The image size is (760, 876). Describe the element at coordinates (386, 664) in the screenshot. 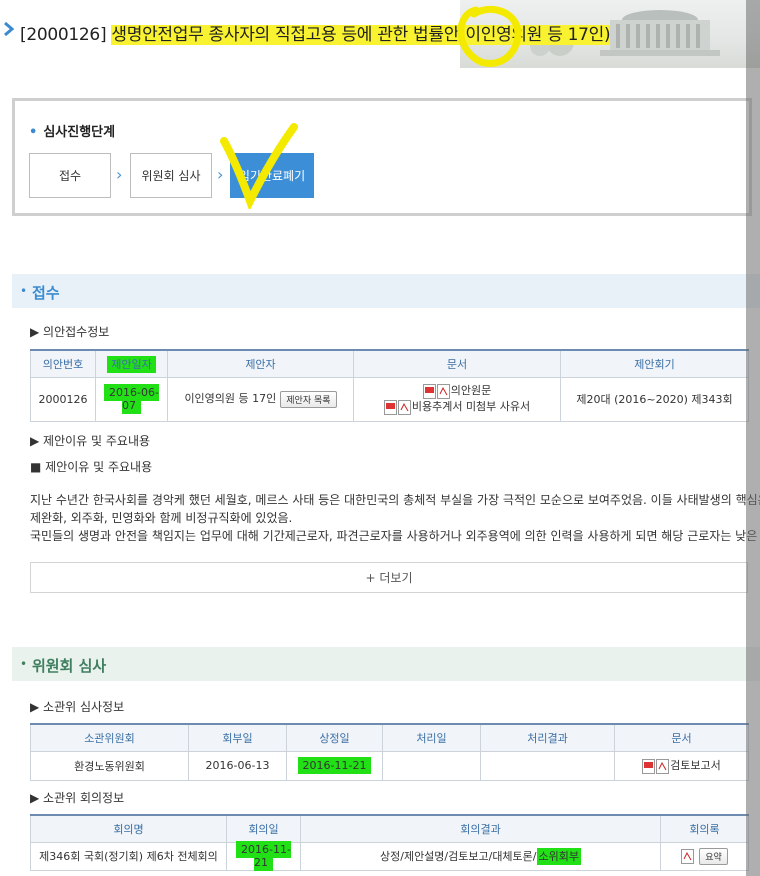

I see `section-committee-header: • 위원회 심사` at that location.